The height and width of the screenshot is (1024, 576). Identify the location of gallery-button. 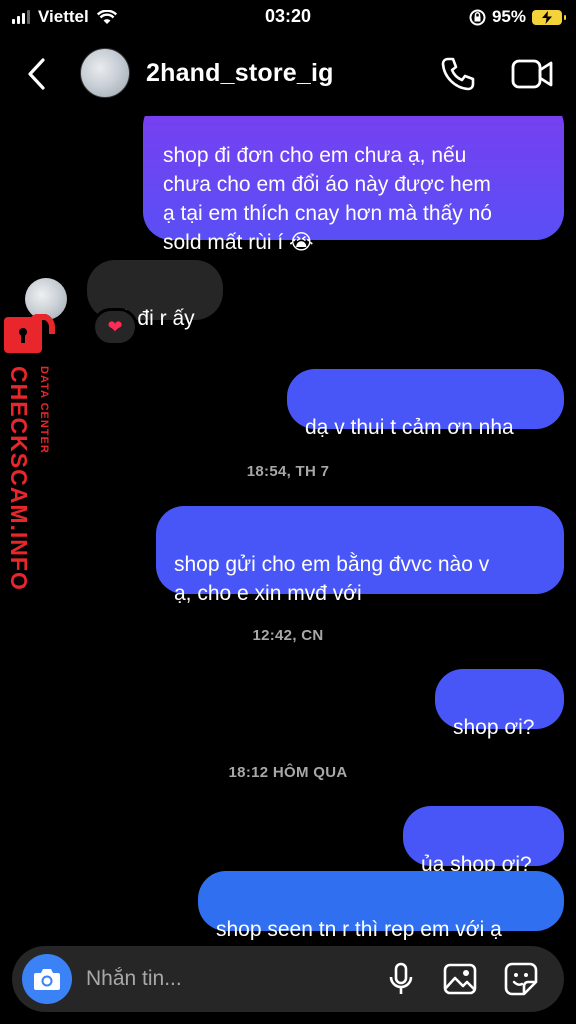
(460, 979).